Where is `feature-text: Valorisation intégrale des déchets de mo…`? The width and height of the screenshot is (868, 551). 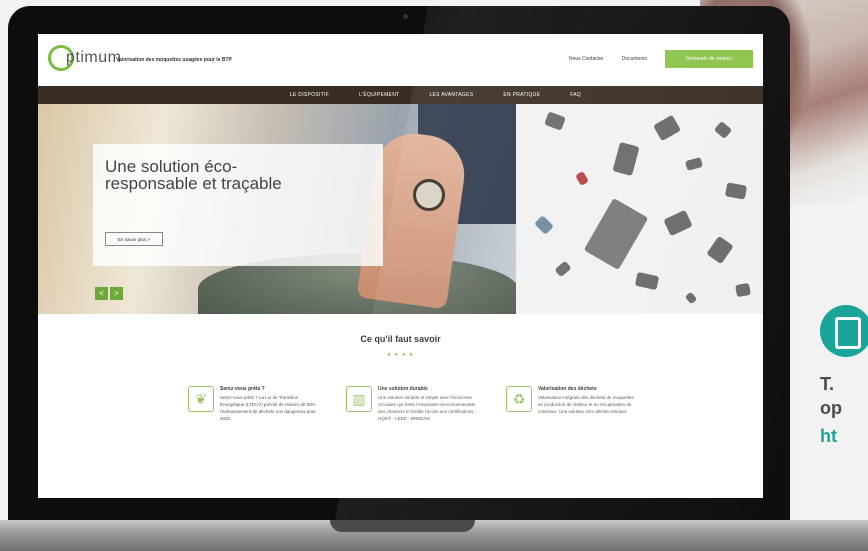 feature-text: Valorisation intégrale des déchets de mo… is located at coordinates (586, 404).